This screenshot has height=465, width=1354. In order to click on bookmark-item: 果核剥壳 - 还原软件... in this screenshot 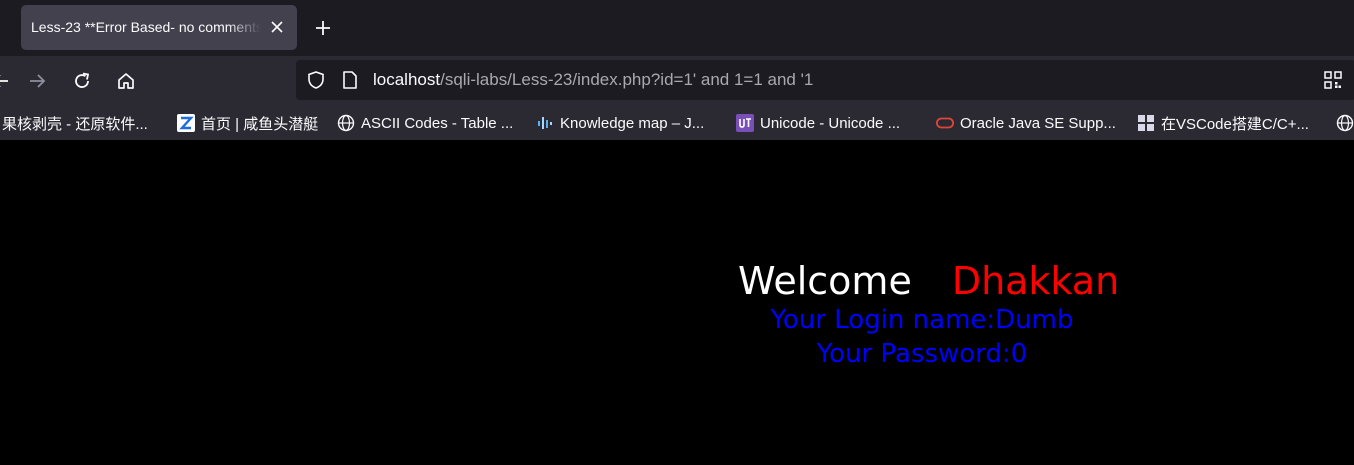, I will do `click(75, 123)`.